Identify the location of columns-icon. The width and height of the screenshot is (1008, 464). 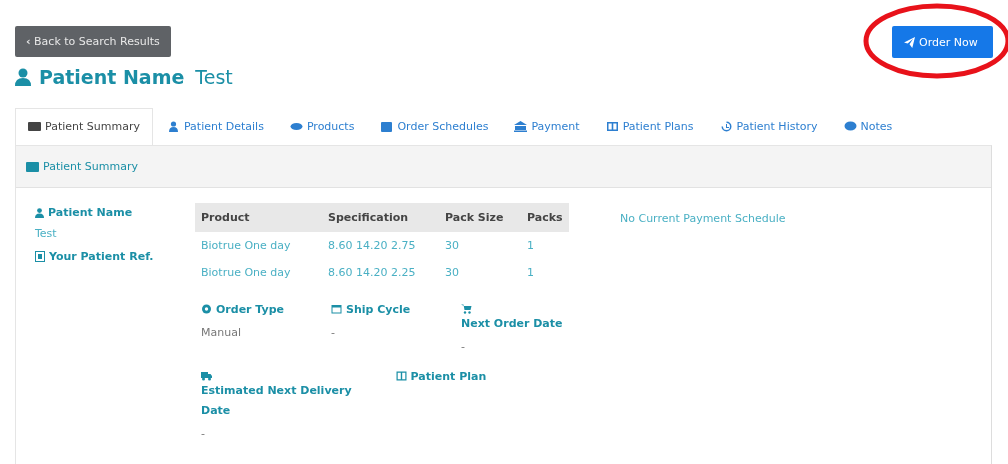
(401, 376).